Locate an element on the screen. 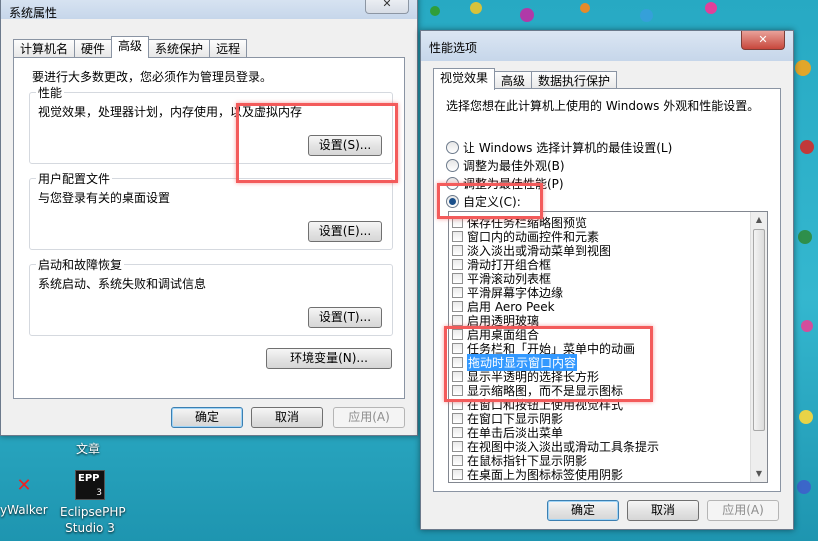  scroll-up-arrow-icon: ▲ is located at coordinates (759, 220).